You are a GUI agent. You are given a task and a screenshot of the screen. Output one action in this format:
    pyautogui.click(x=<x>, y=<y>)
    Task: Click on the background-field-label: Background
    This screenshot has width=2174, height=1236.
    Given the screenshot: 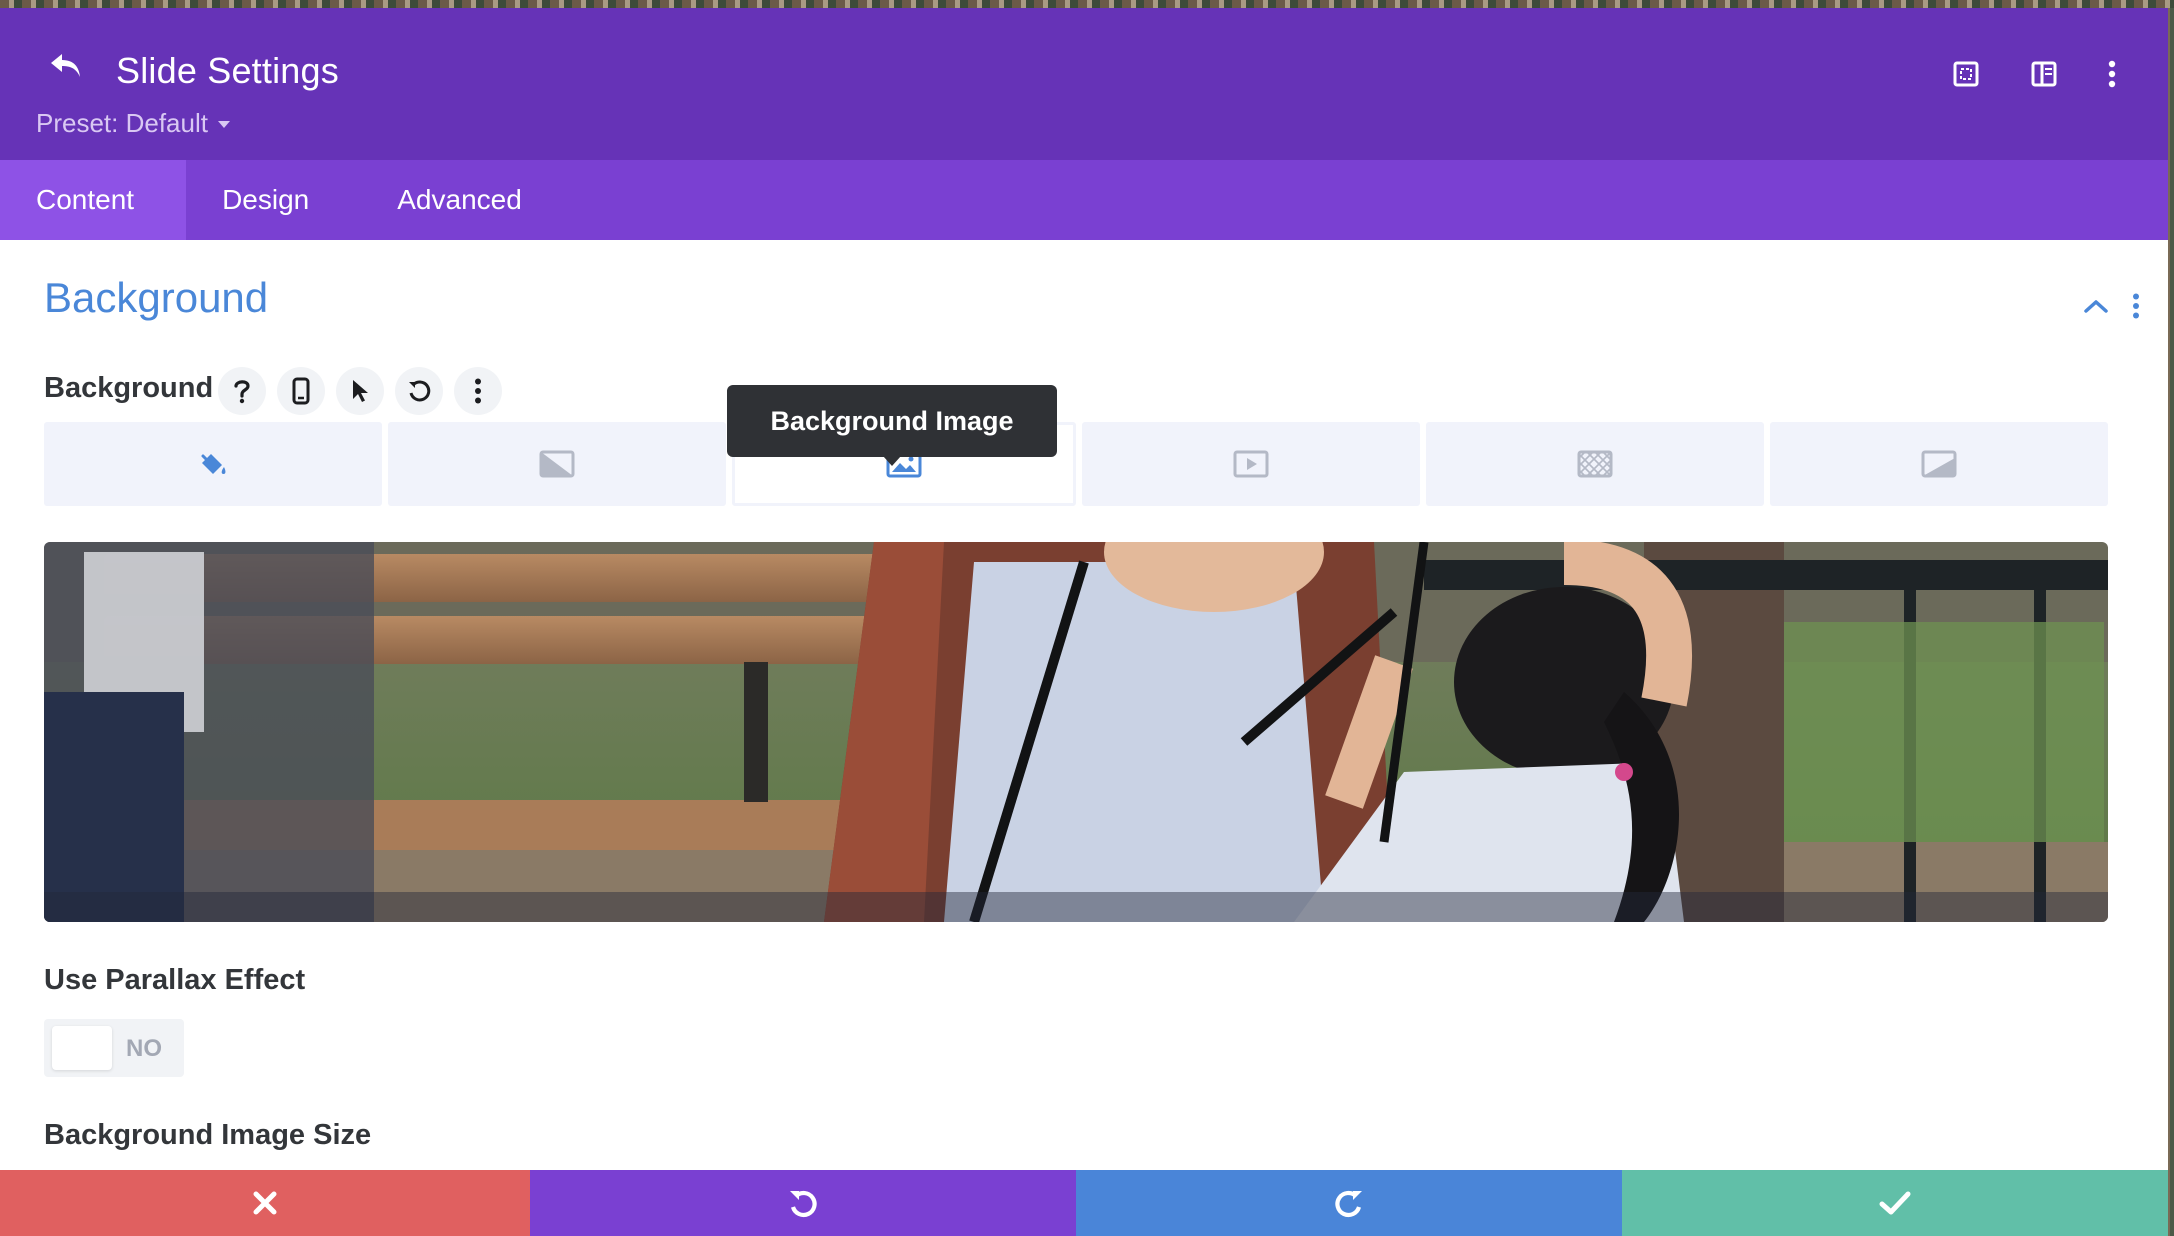 What is the action you would take?
    pyautogui.click(x=129, y=388)
    